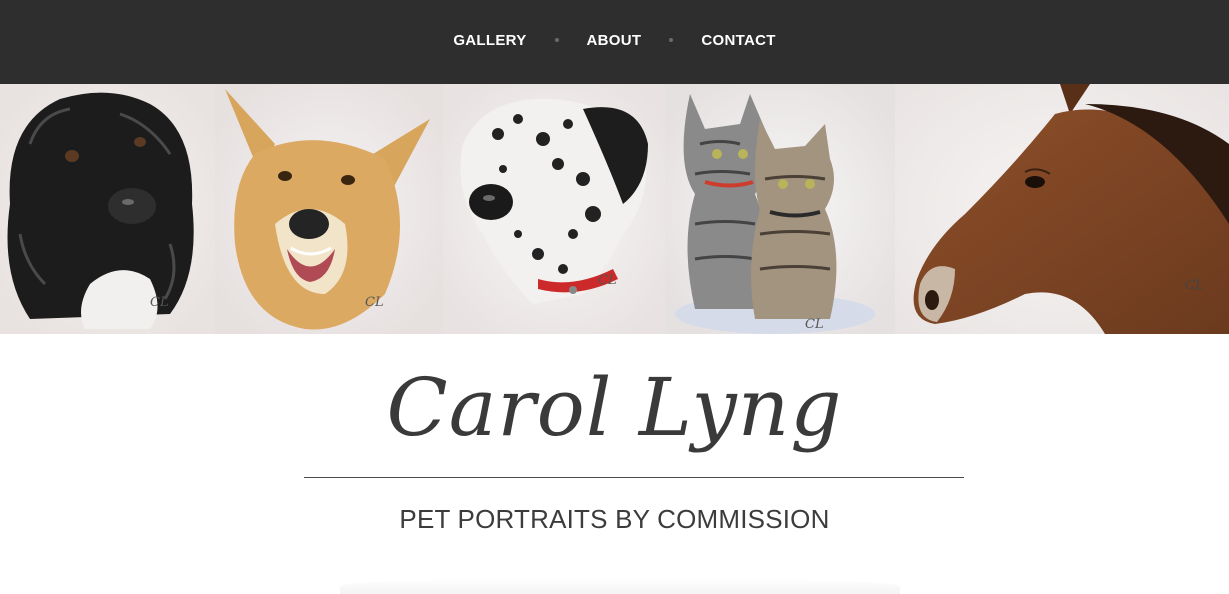  What do you see at coordinates (620, 586) in the screenshot?
I see `content-edge-shadow` at bounding box center [620, 586].